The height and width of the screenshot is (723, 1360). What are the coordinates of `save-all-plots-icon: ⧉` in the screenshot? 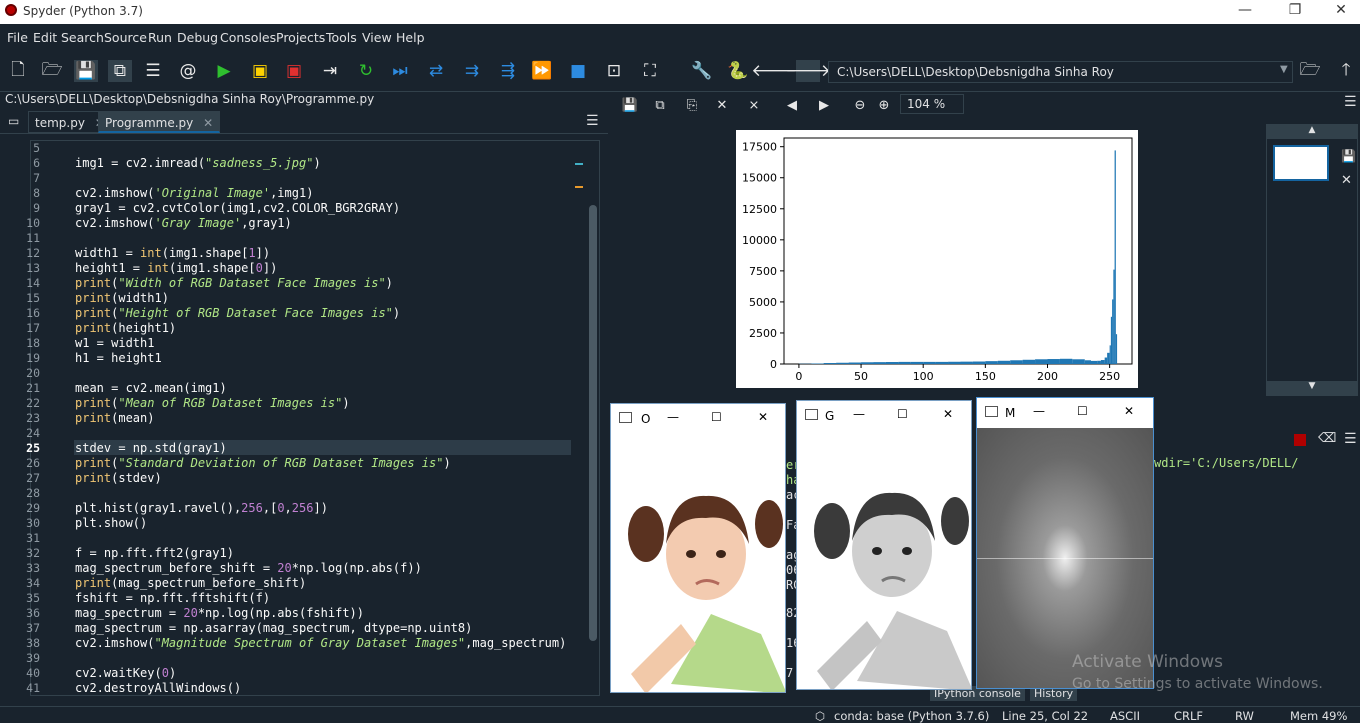 It's located at (660, 105).